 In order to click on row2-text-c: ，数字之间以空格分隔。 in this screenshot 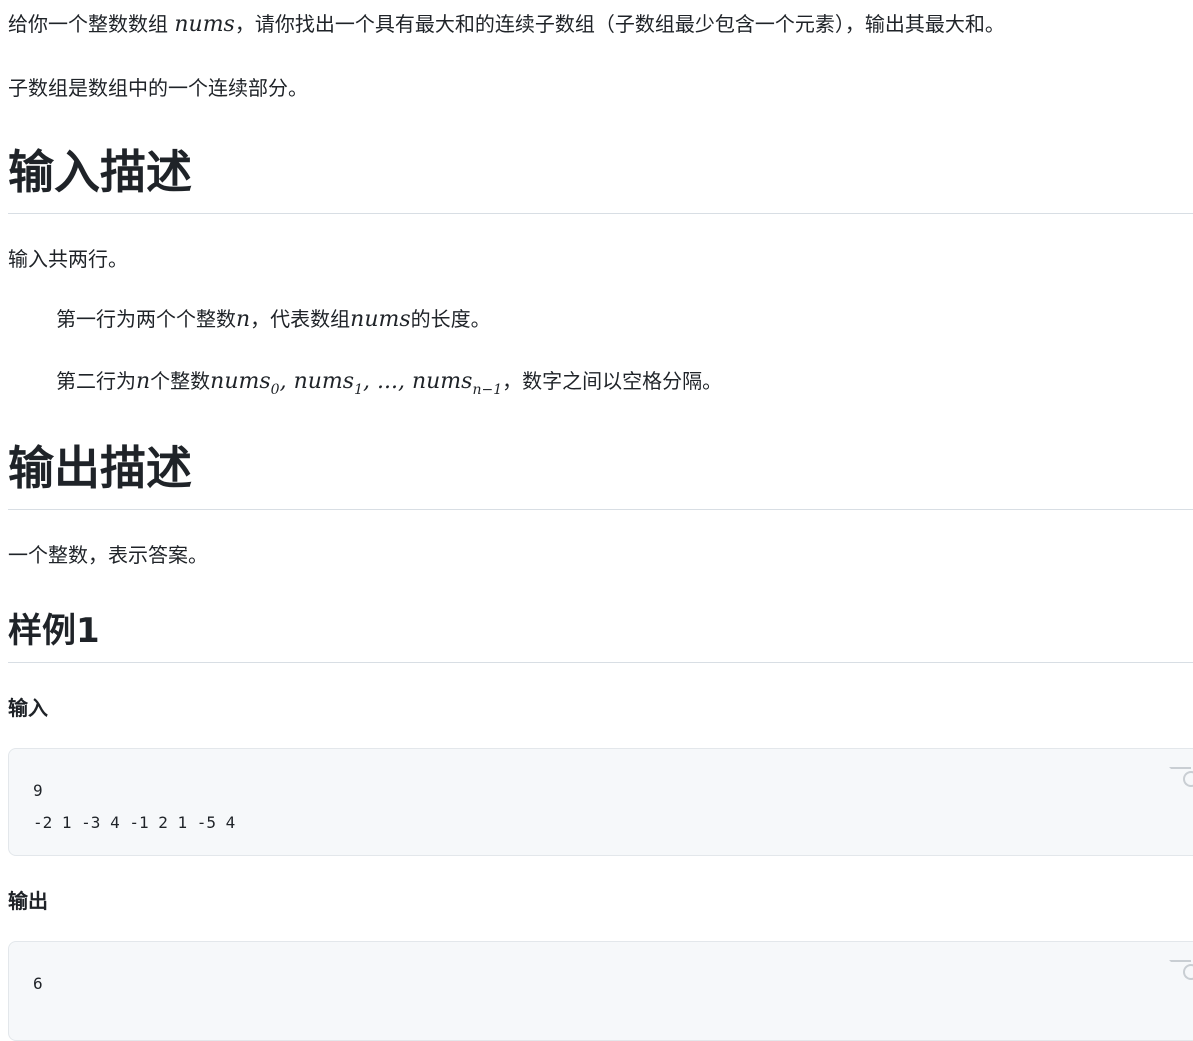, I will do `click(612, 381)`.